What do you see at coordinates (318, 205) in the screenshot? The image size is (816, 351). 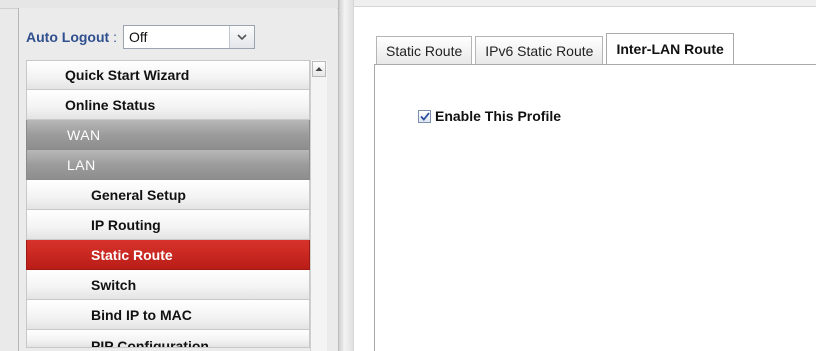 I see `sidebar-scrollbar` at bounding box center [318, 205].